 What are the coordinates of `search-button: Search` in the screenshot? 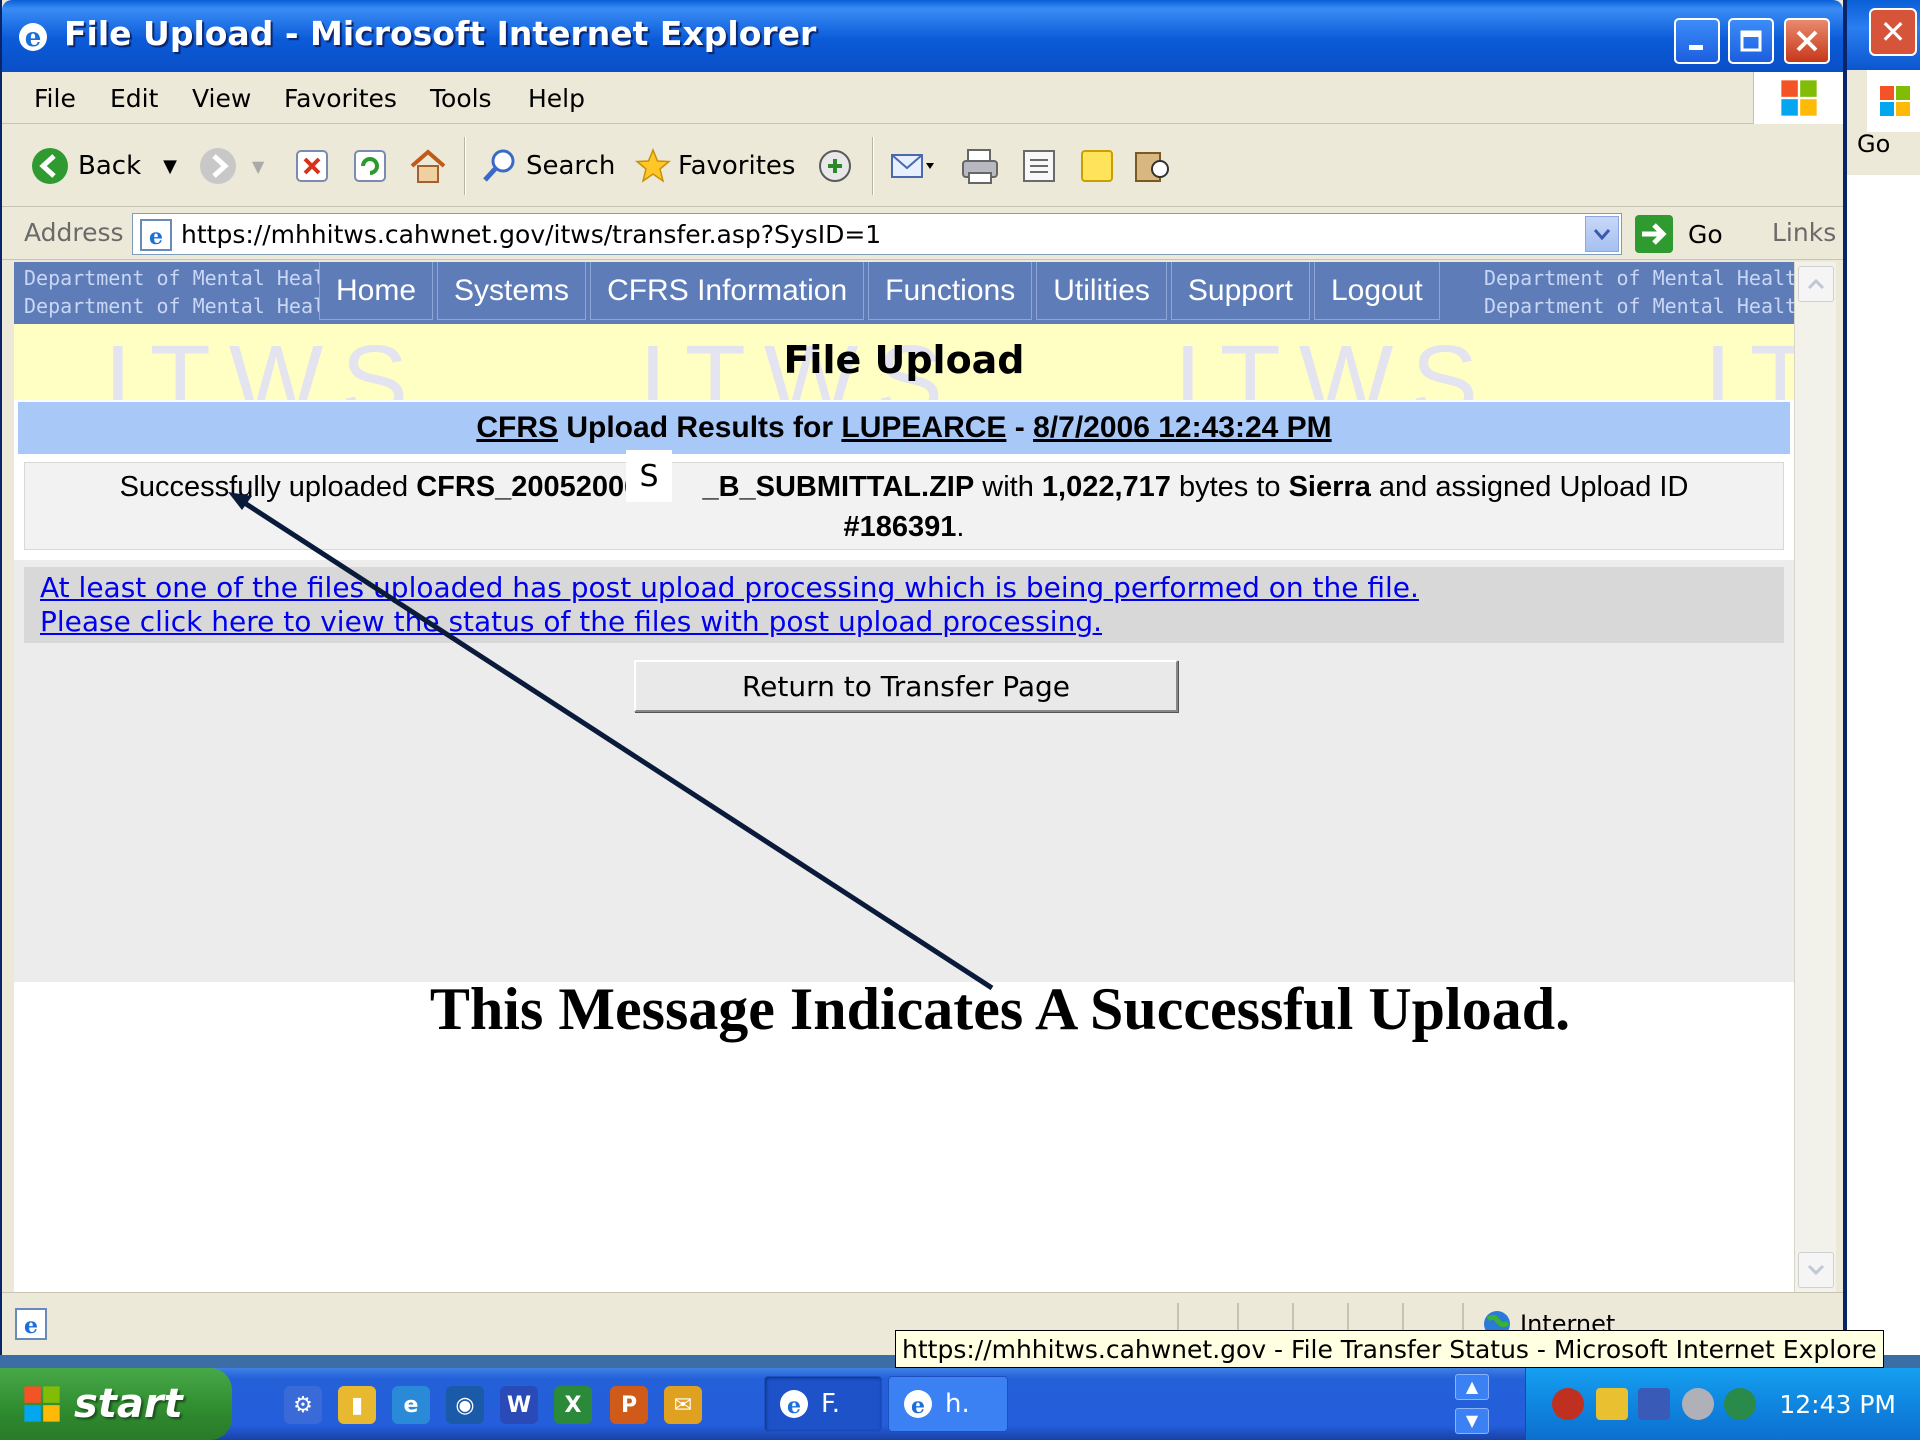 It's located at (547, 166).